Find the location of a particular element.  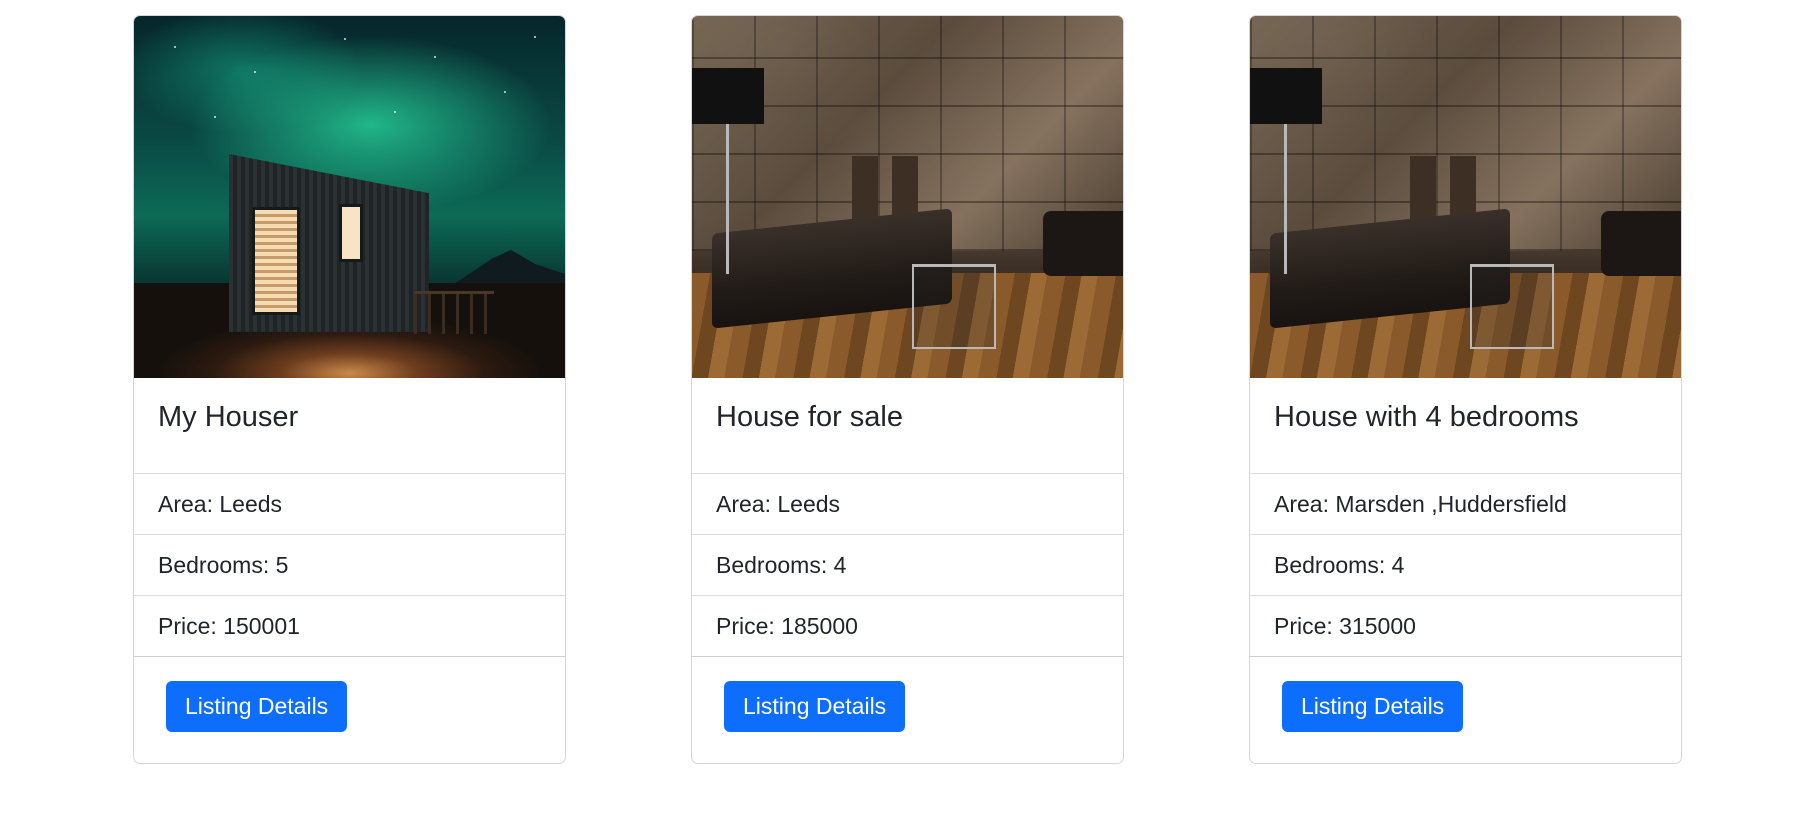

listing-title: My Houser is located at coordinates (349, 426).